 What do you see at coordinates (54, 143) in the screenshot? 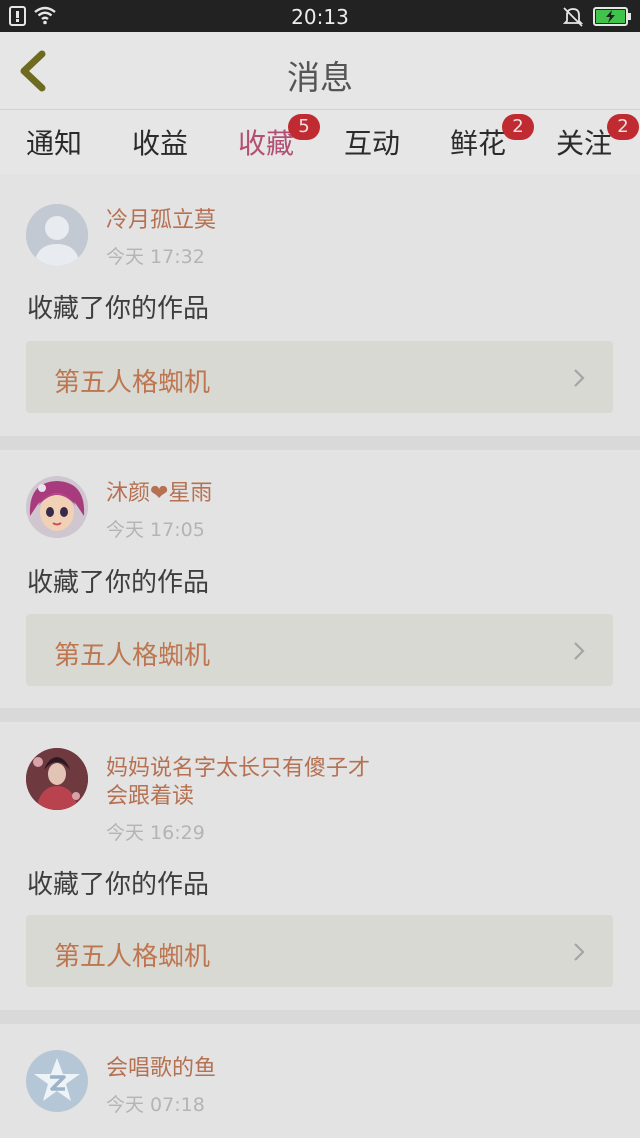
I see `tab-label: 通知` at bounding box center [54, 143].